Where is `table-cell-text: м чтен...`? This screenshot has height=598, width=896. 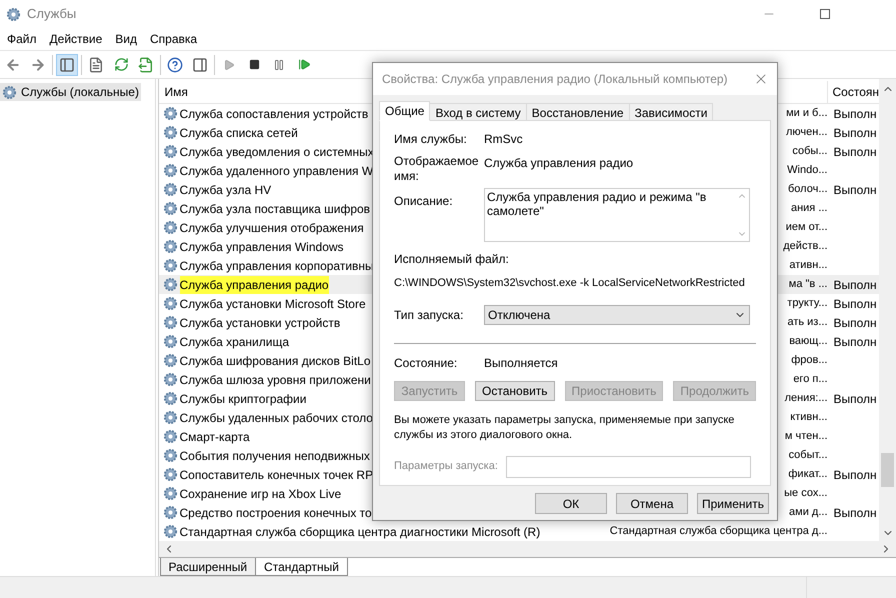 table-cell-text: м чтен... is located at coordinates (806, 436).